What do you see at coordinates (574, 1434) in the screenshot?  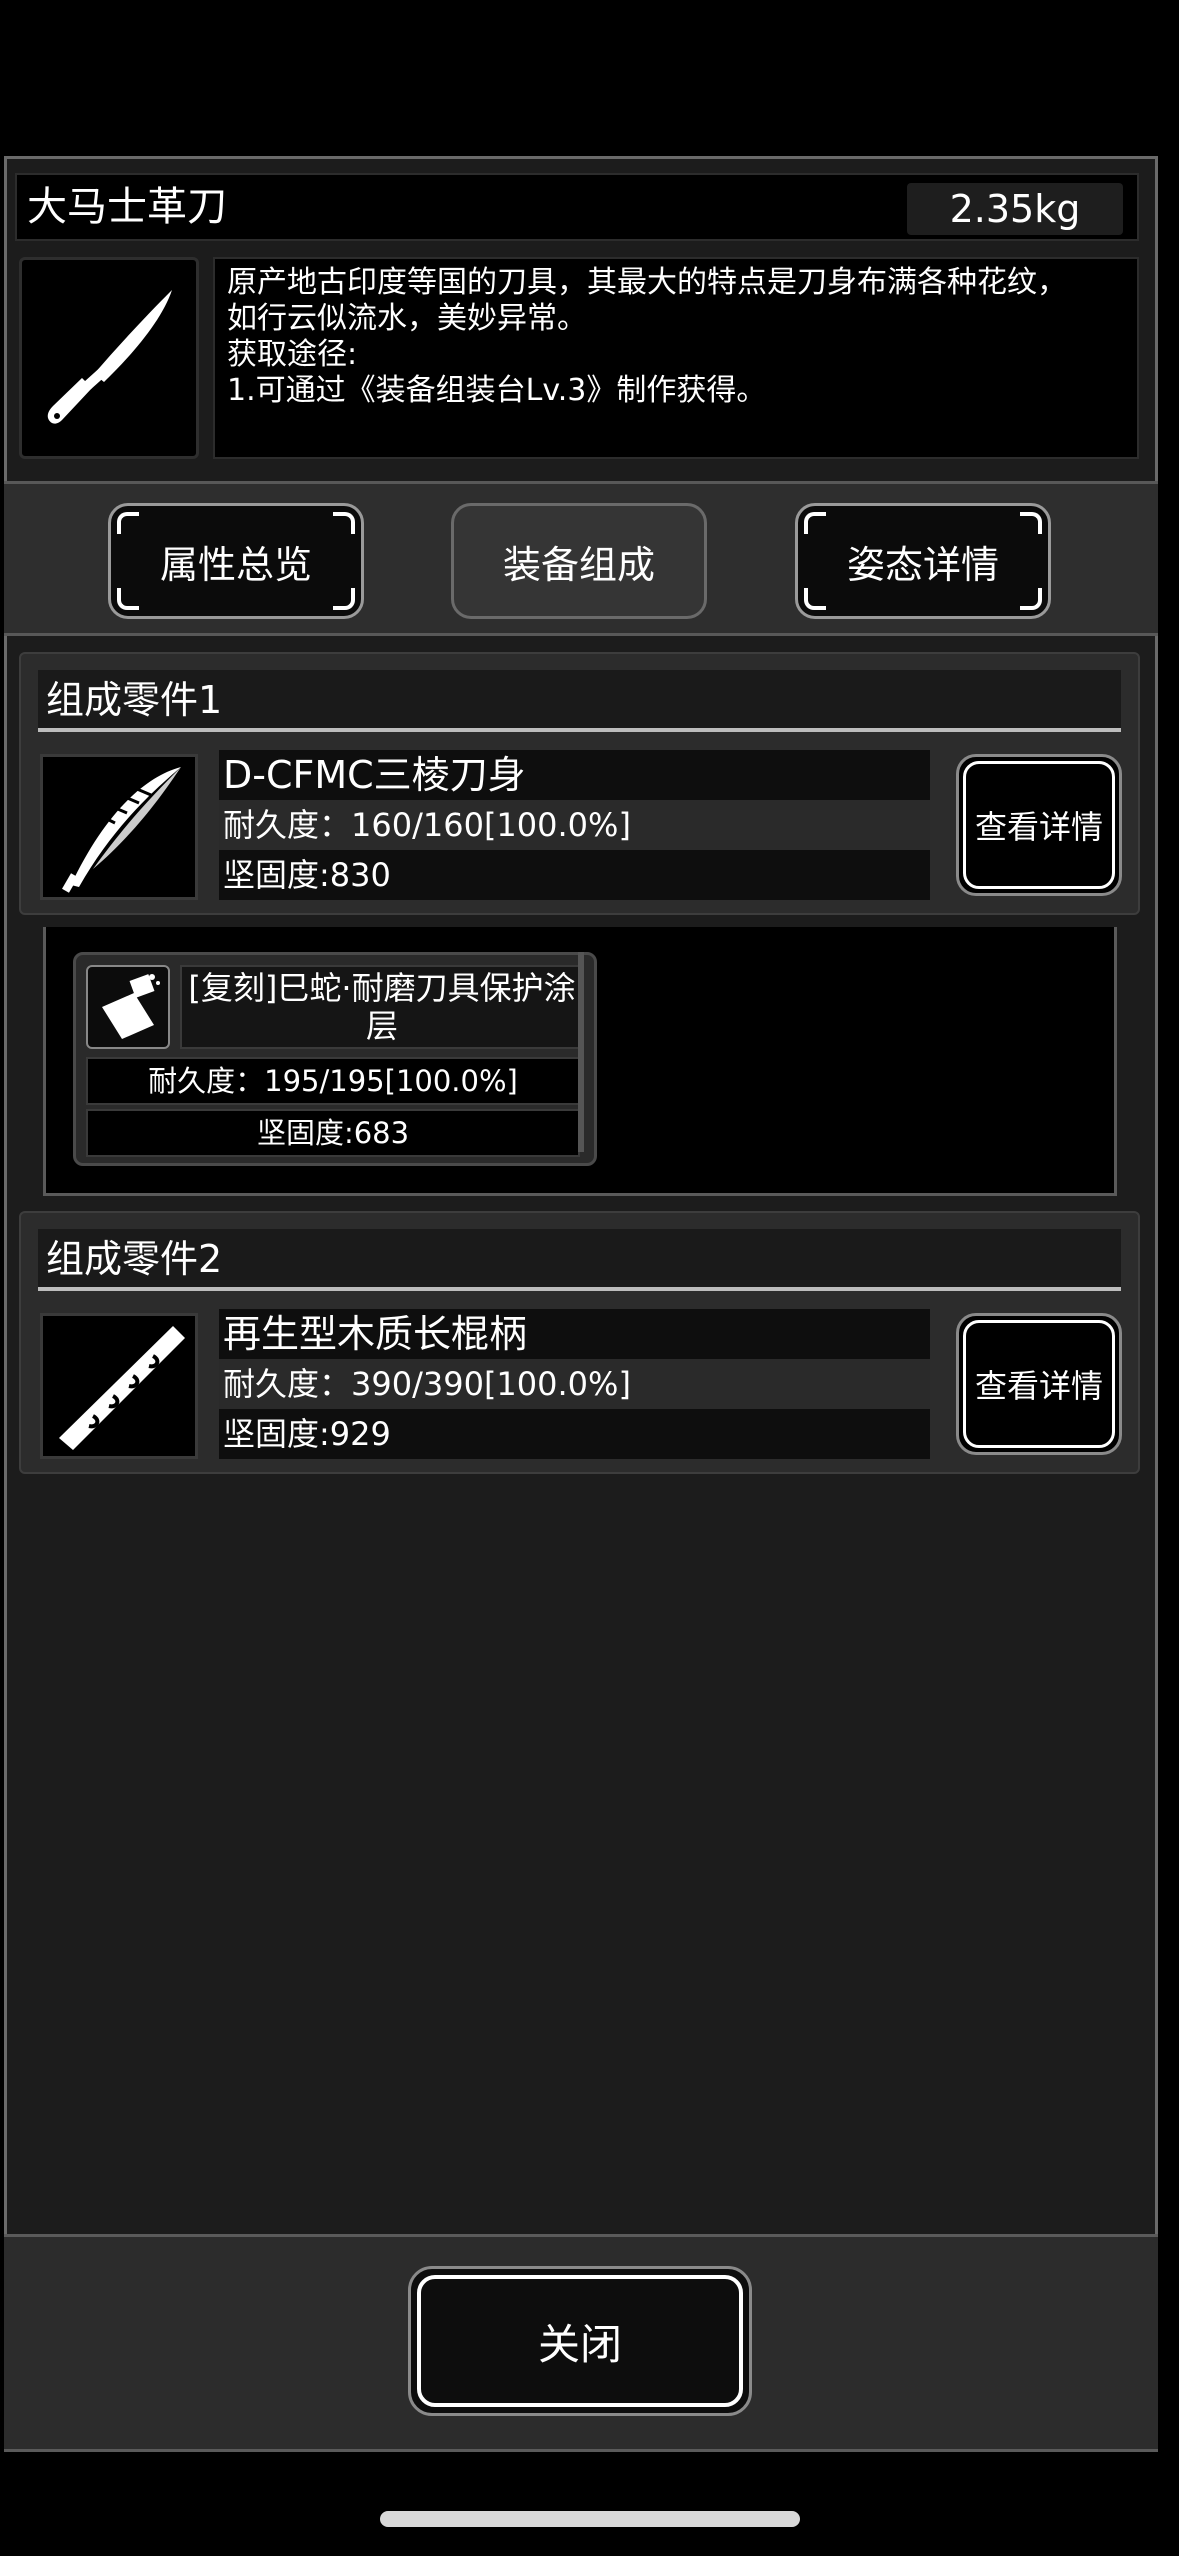 I see `part-hardness: 坚固度:929` at bounding box center [574, 1434].